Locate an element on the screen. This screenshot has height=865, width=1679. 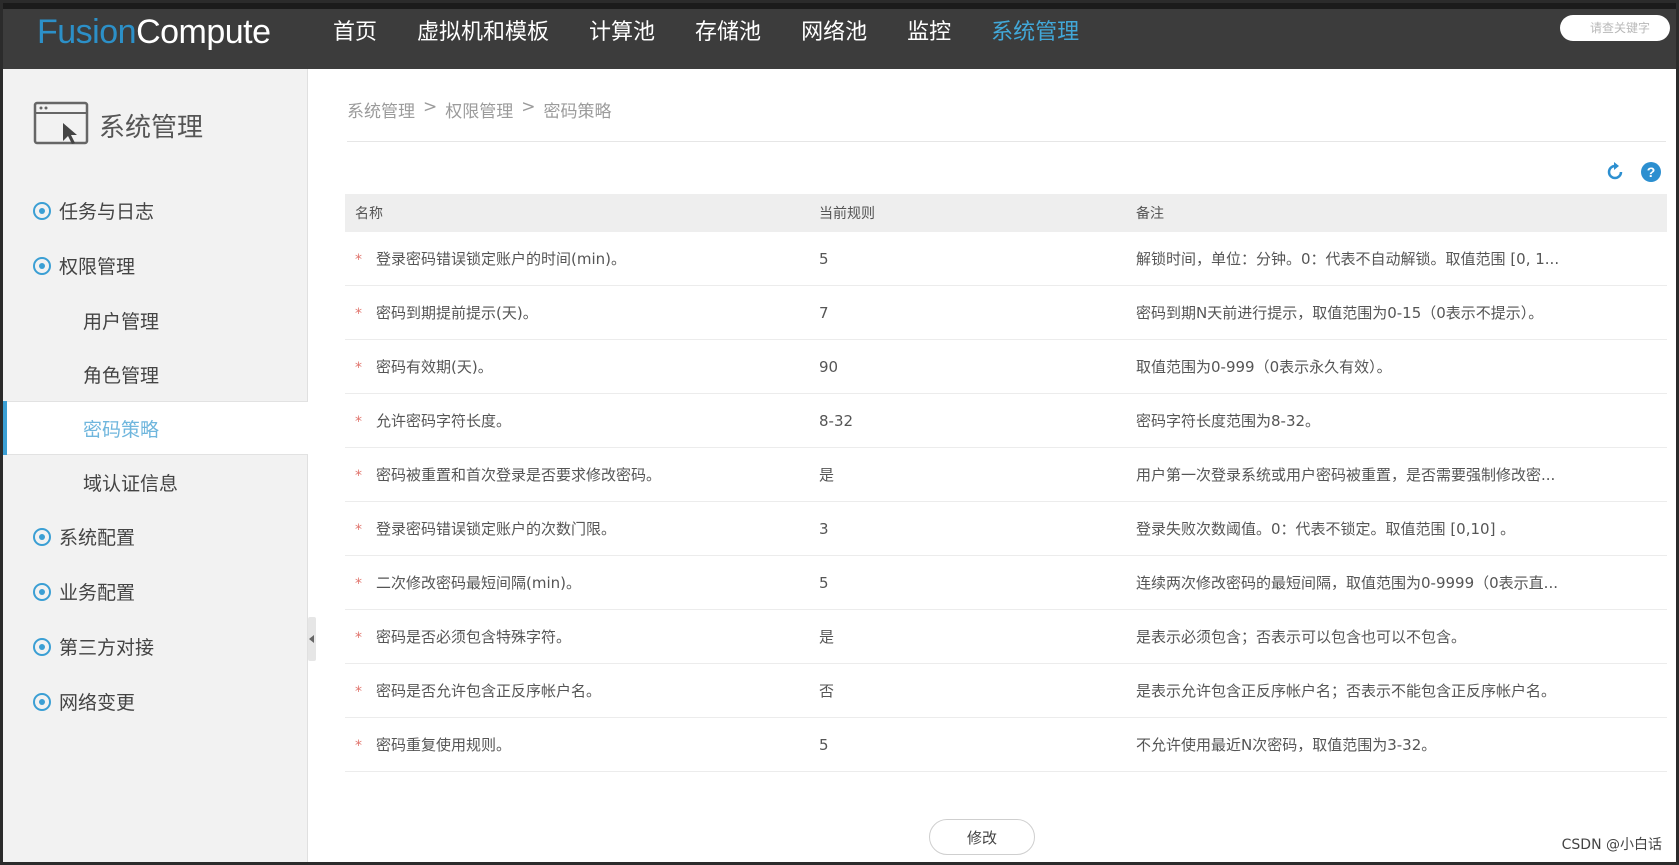
edit-button: 修改 is located at coordinates (982, 837).